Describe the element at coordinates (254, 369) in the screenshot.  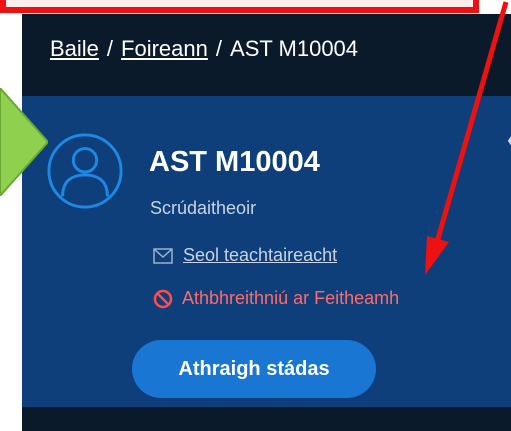
I see `change-status-button: Athraigh stádas` at that location.